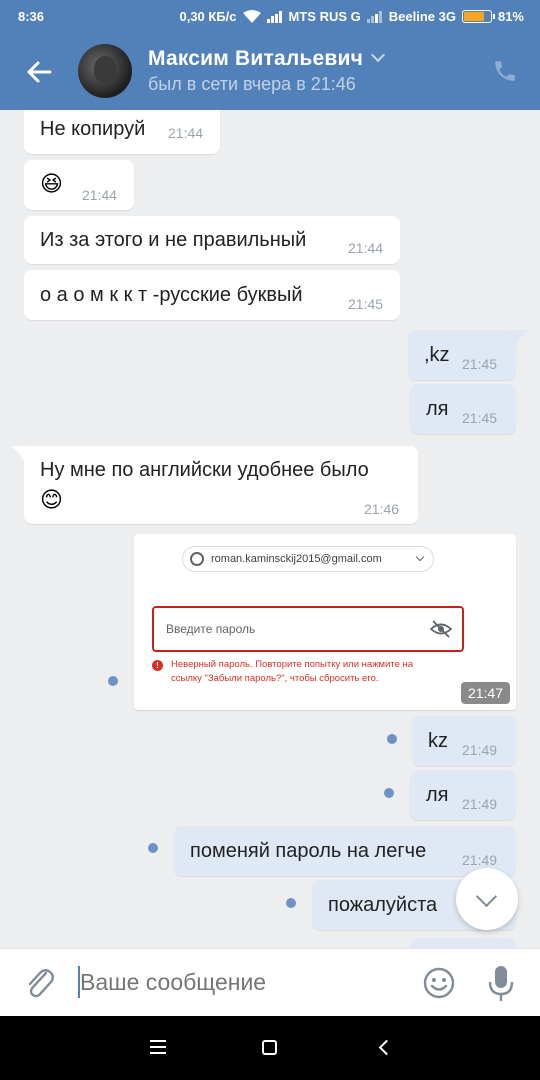 The width and height of the screenshot is (540, 1080). I want to click on password-field: Введите пароль, so click(308, 629).